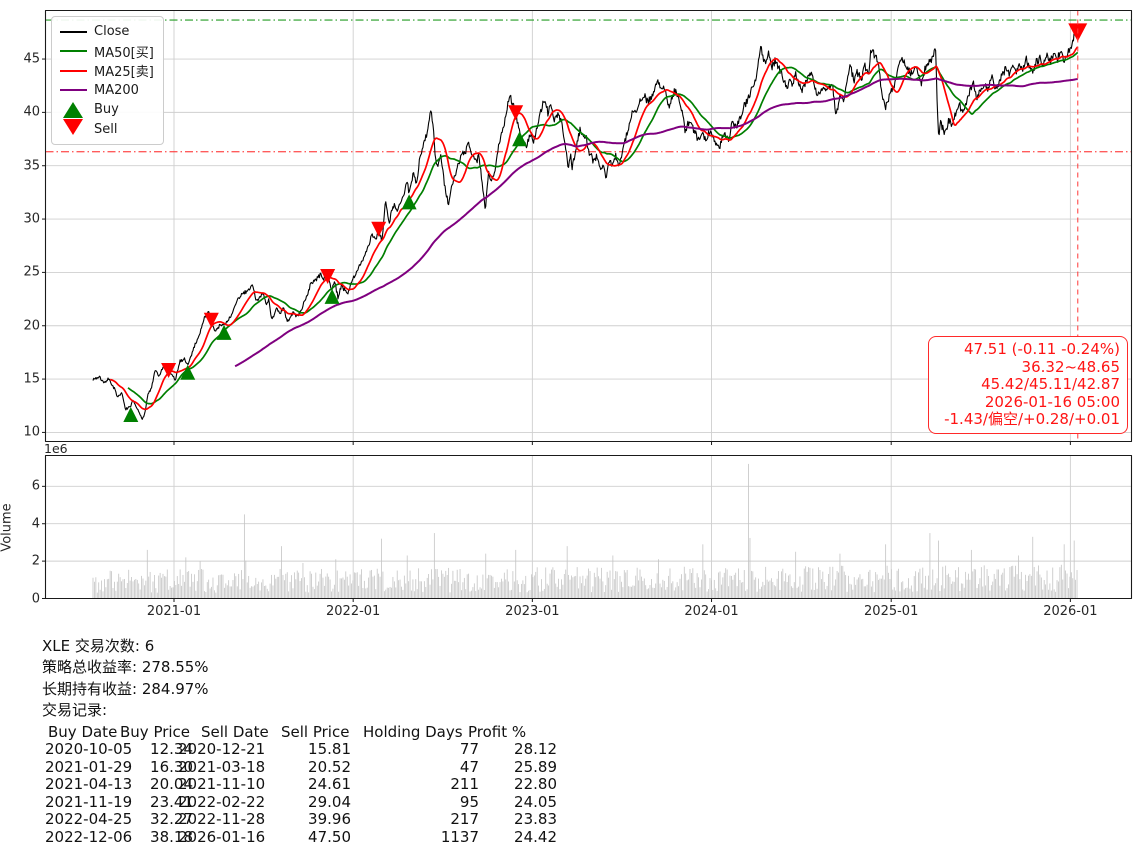 This screenshot has width=1139, height=849. Describe the element at coordinates (35, 598) in the screenshot. I see `volume-ytick-0: 0` at that location.